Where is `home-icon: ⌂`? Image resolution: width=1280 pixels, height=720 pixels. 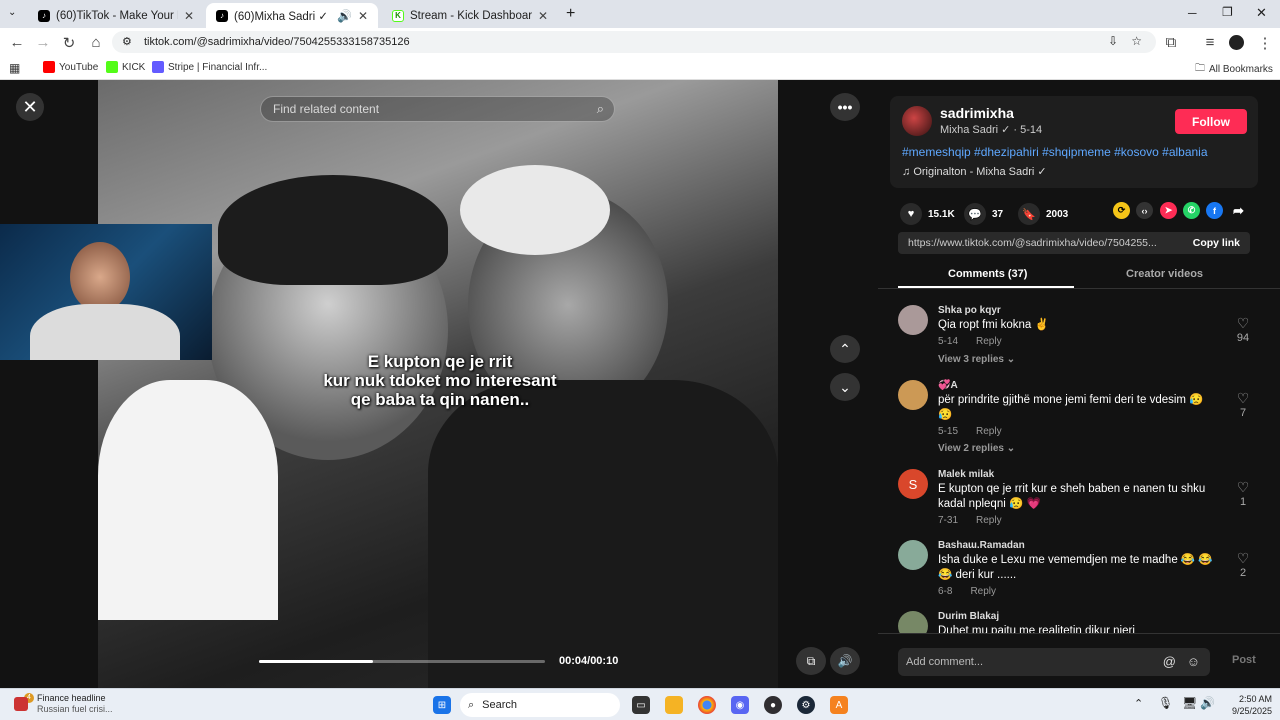 home-icon: ⌂ is located at coordinates (96, 42).